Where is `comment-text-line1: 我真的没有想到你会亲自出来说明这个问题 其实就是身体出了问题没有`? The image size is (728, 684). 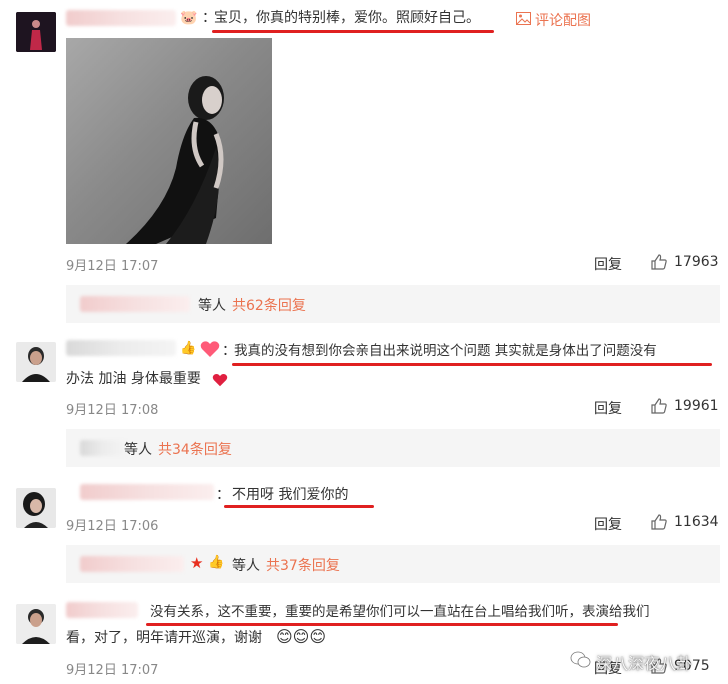 comment-text-line1: 我真的没有想到你会亲自出来说明这个问题 其实就是身体出了问题没有 is located at coordinates (445, 351).